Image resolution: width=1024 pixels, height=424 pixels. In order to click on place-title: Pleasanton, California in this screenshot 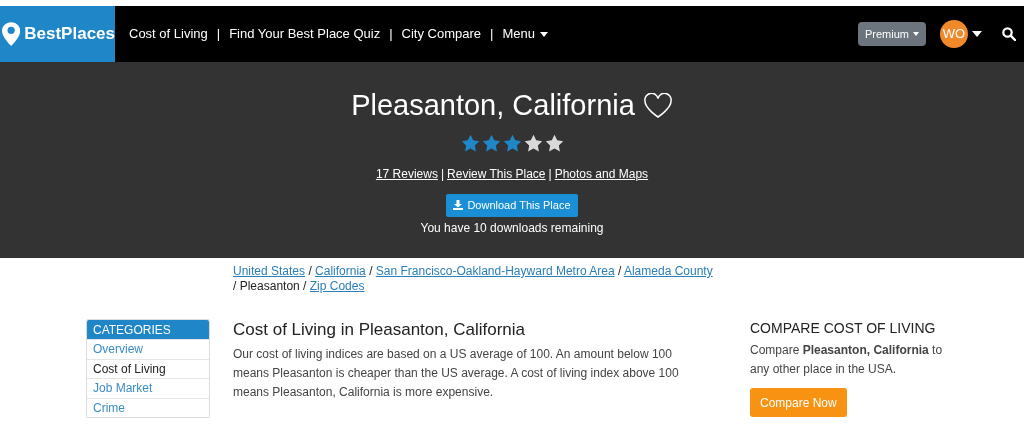, I will do `click(493, 105)`.